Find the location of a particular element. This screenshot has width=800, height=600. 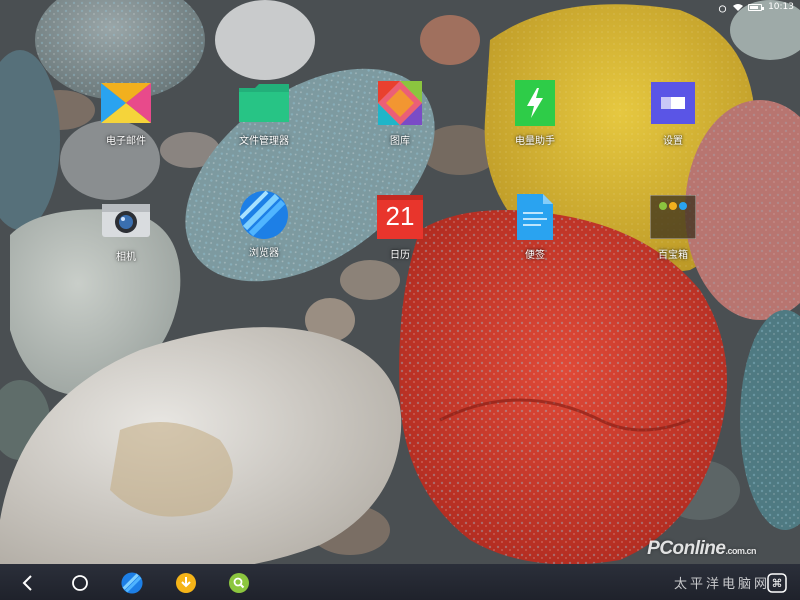

app-label: 电子邮件 is located at coordinates (126, 141).